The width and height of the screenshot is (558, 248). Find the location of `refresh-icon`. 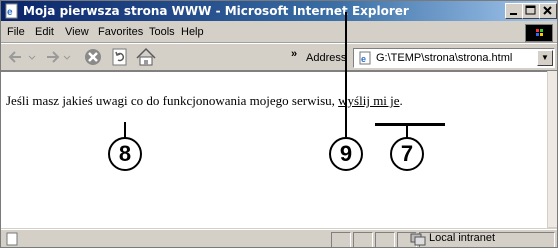

refresh-icon is located at coordinates (120, 57).